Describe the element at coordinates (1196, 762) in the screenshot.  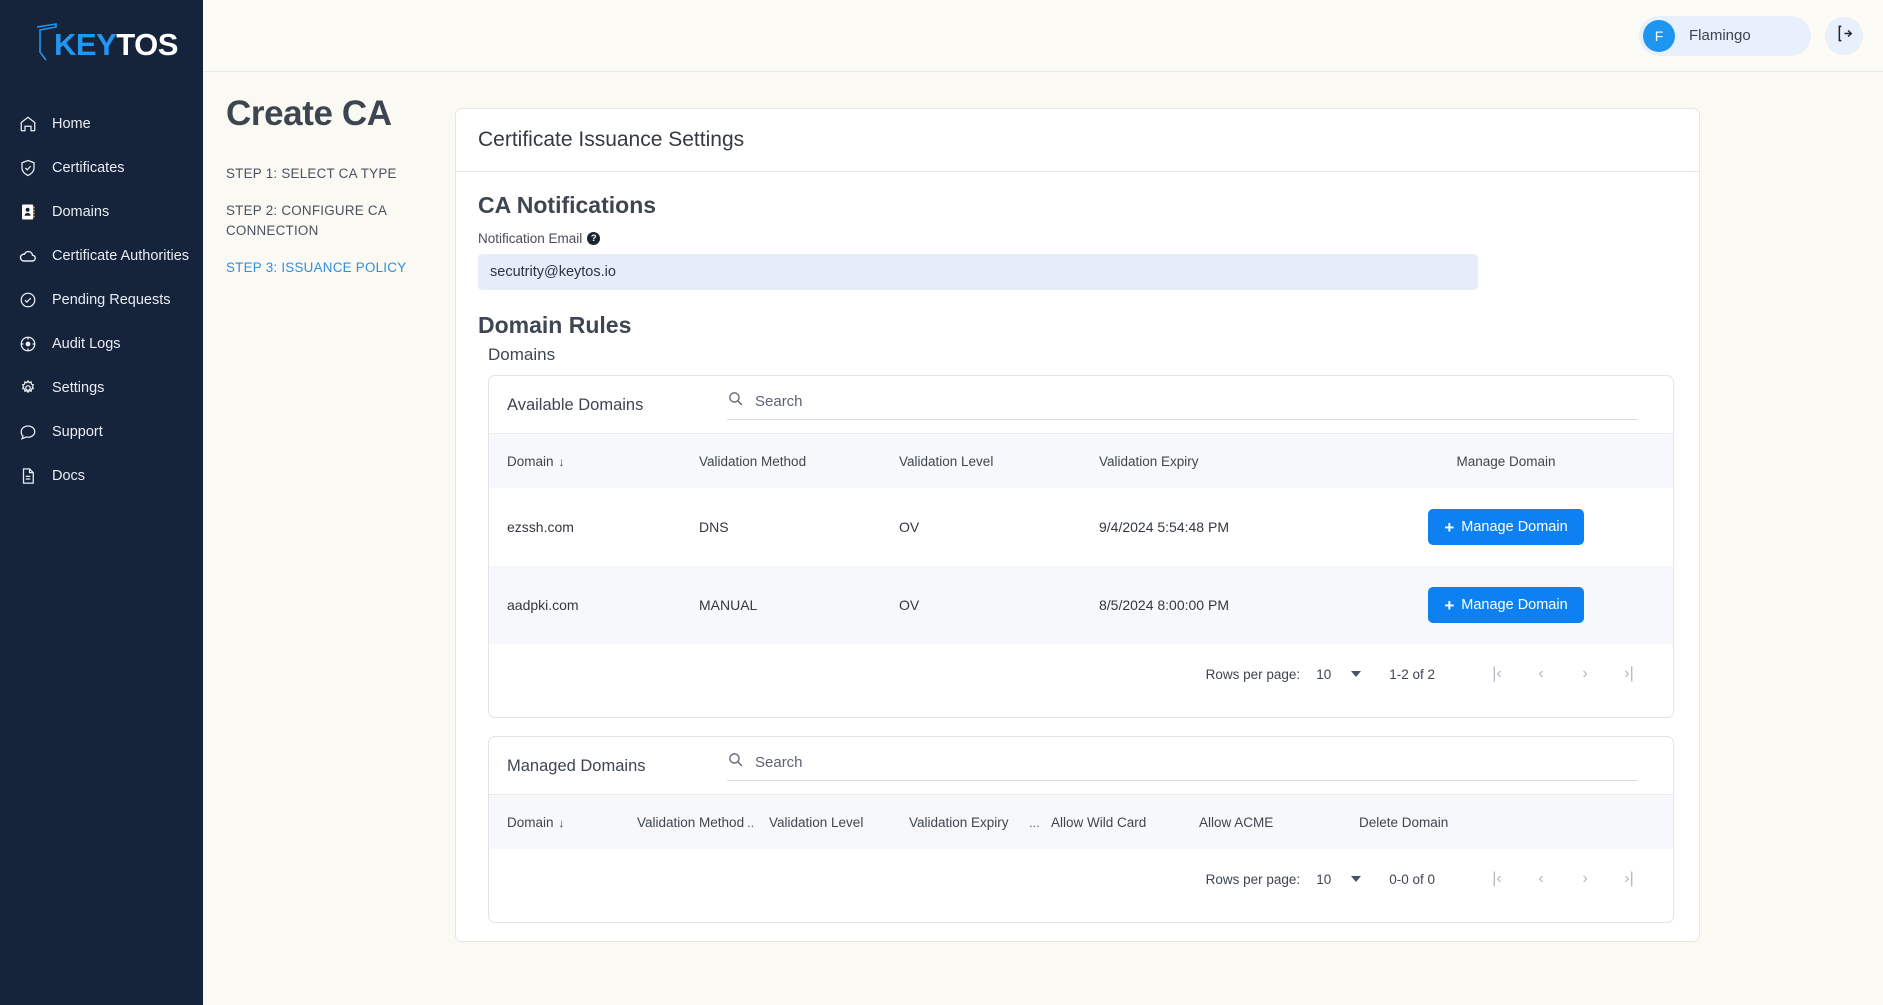
I see `managed-domains-search-input` at that location.